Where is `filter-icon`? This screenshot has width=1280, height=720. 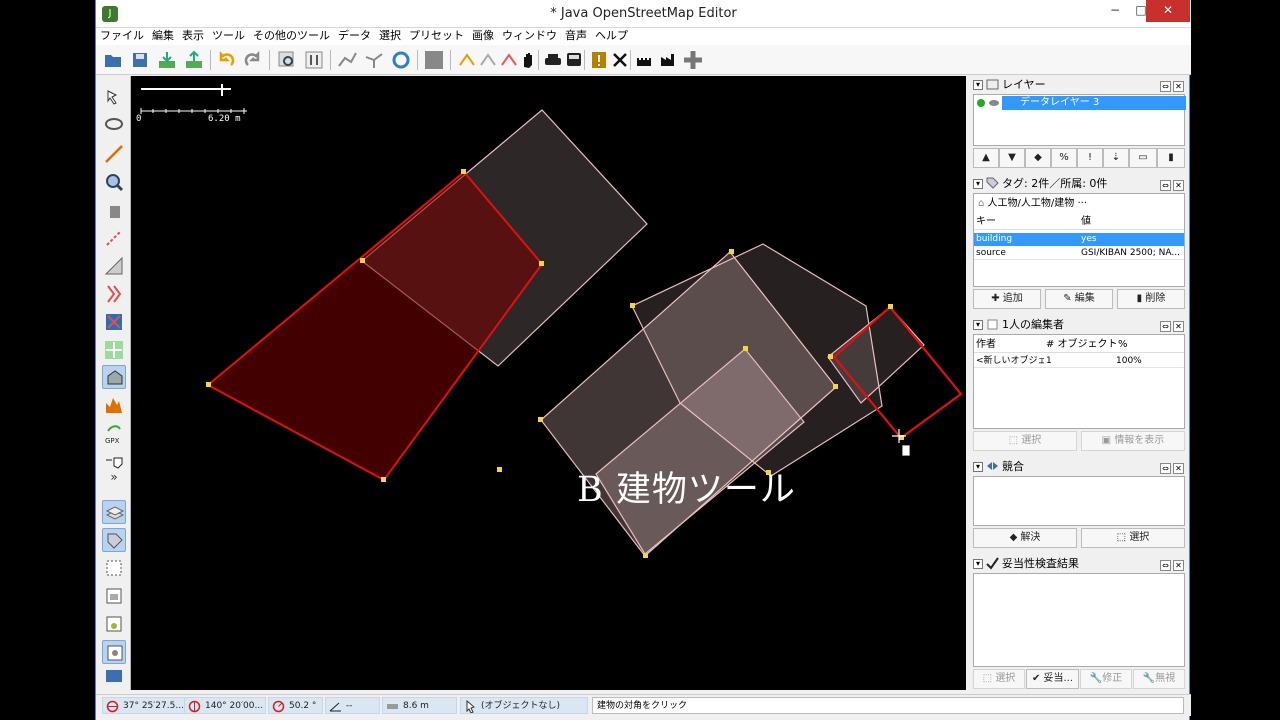
filter-icon is located at coordinates (114, 652).